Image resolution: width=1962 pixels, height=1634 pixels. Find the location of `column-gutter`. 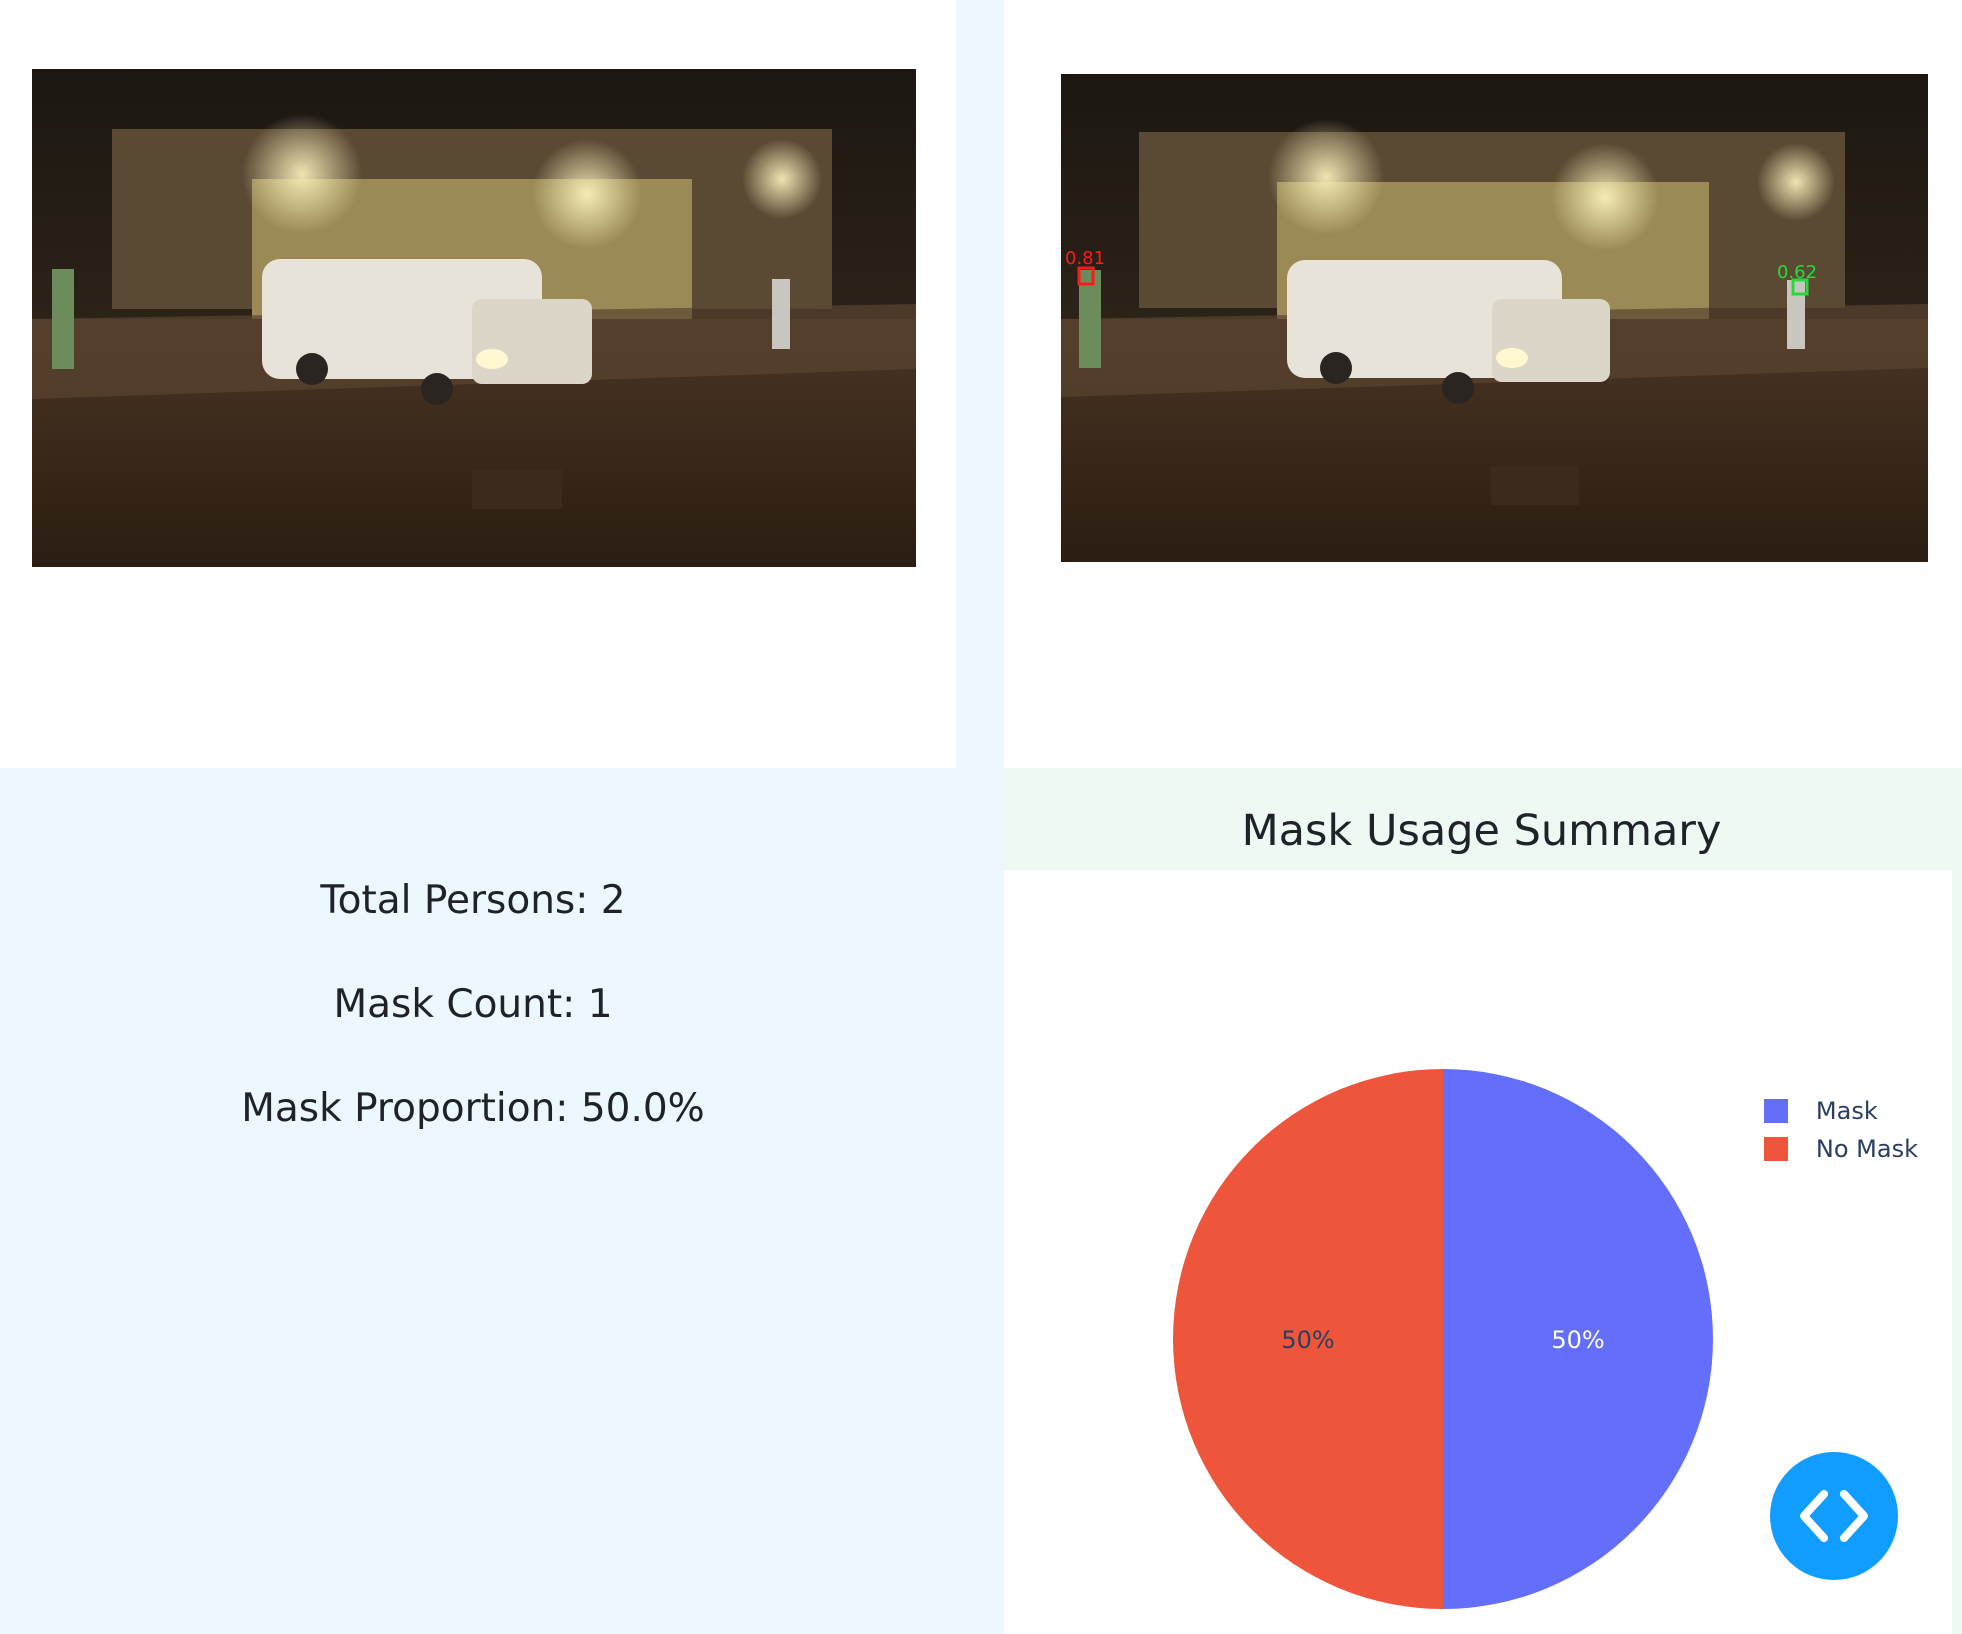

column-gutter is located at coordinates (980, 384).